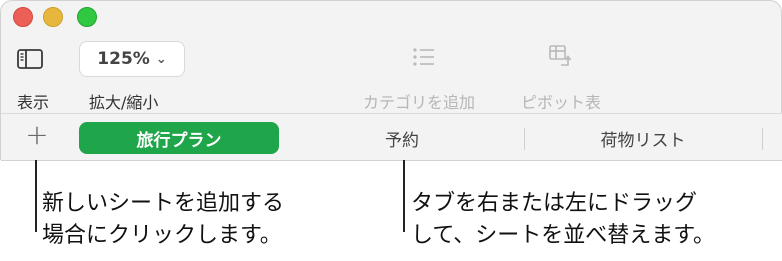  I want to click on callout-add-sheet: 新しいシートを追加する 場合にクリックします。, so click(163, 220).